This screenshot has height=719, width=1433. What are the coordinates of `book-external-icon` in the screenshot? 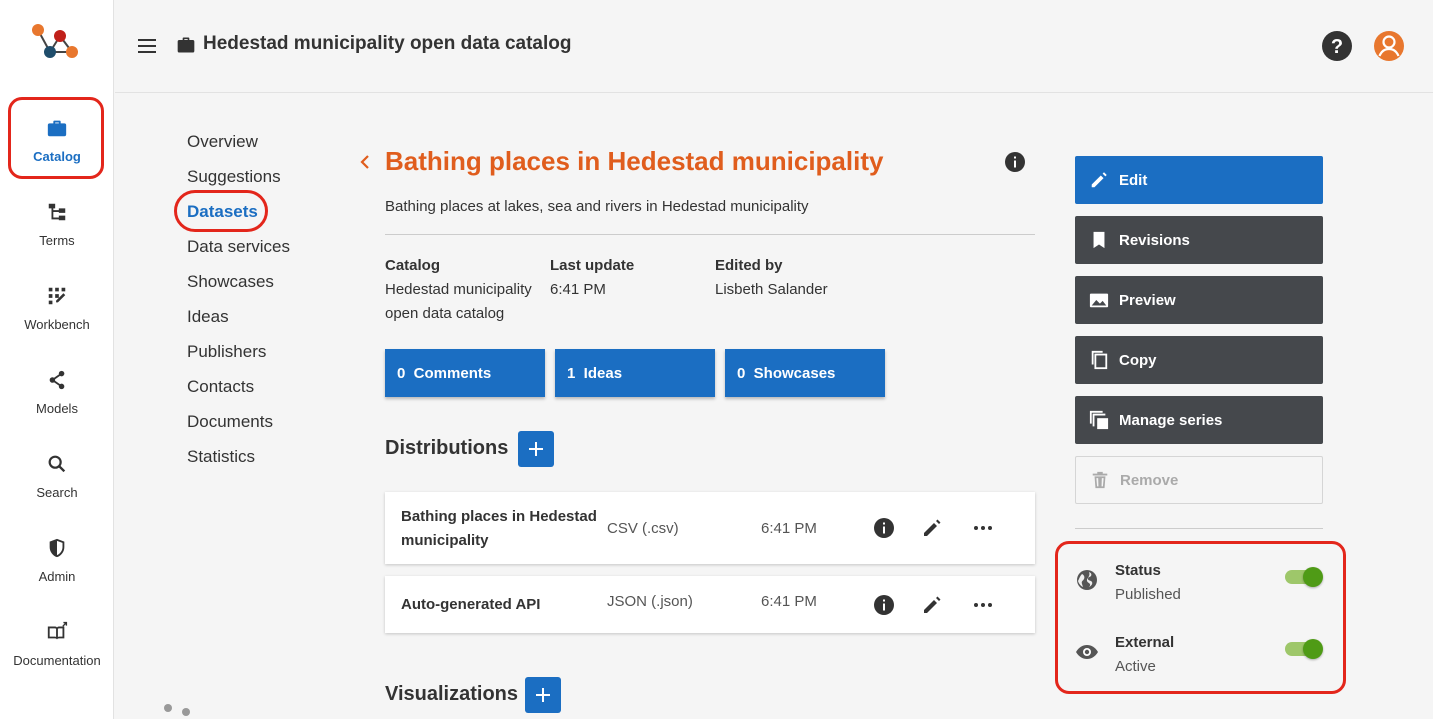 It's located at (57, 630).